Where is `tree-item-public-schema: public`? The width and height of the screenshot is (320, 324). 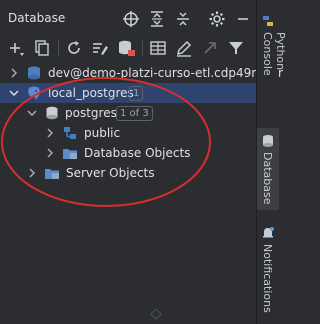 tree-item-public-schema: public is located at coordinates (128, 133).